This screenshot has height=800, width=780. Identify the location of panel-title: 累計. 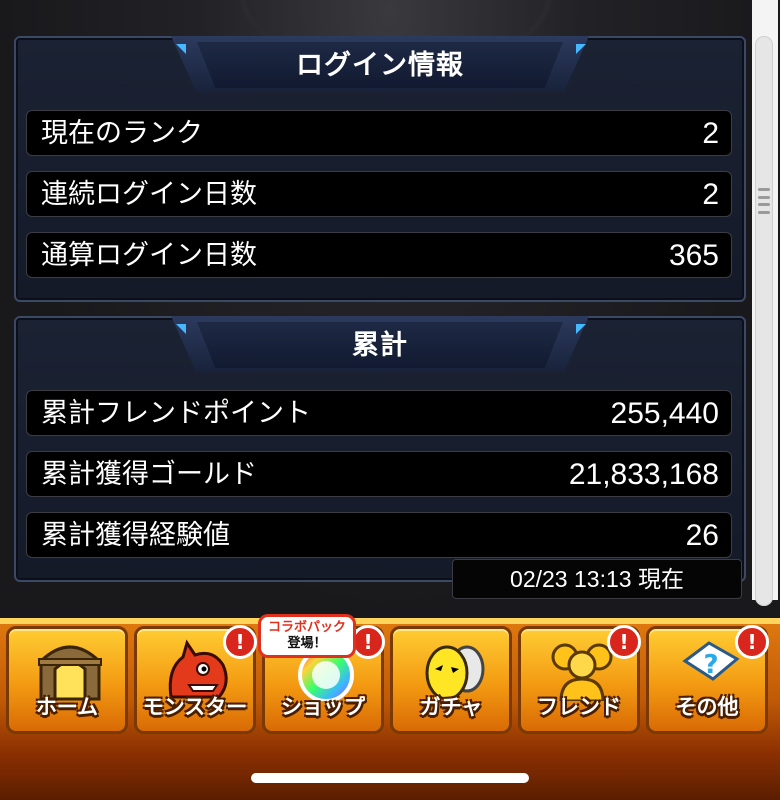
(380, 345).